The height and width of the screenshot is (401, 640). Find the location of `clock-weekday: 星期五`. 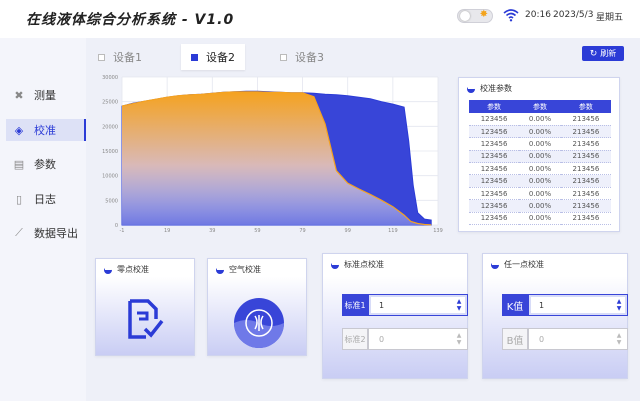

clock-weekday: 星期五 is located at coordinates (610, 18).